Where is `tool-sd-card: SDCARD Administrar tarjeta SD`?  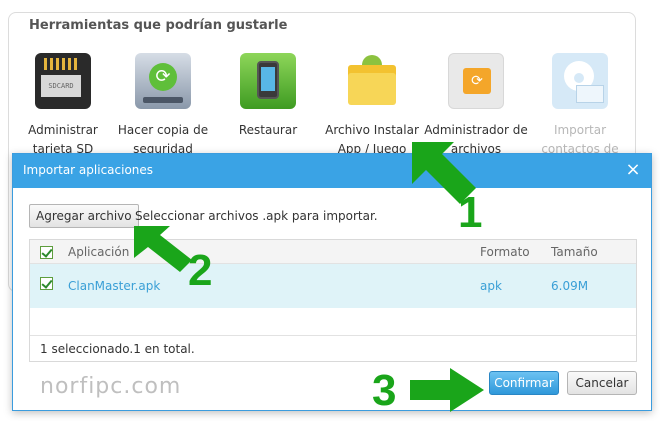
tool-sd-card: SDCARD Administrar tarjeta SD is located at coordinates (63, 106).